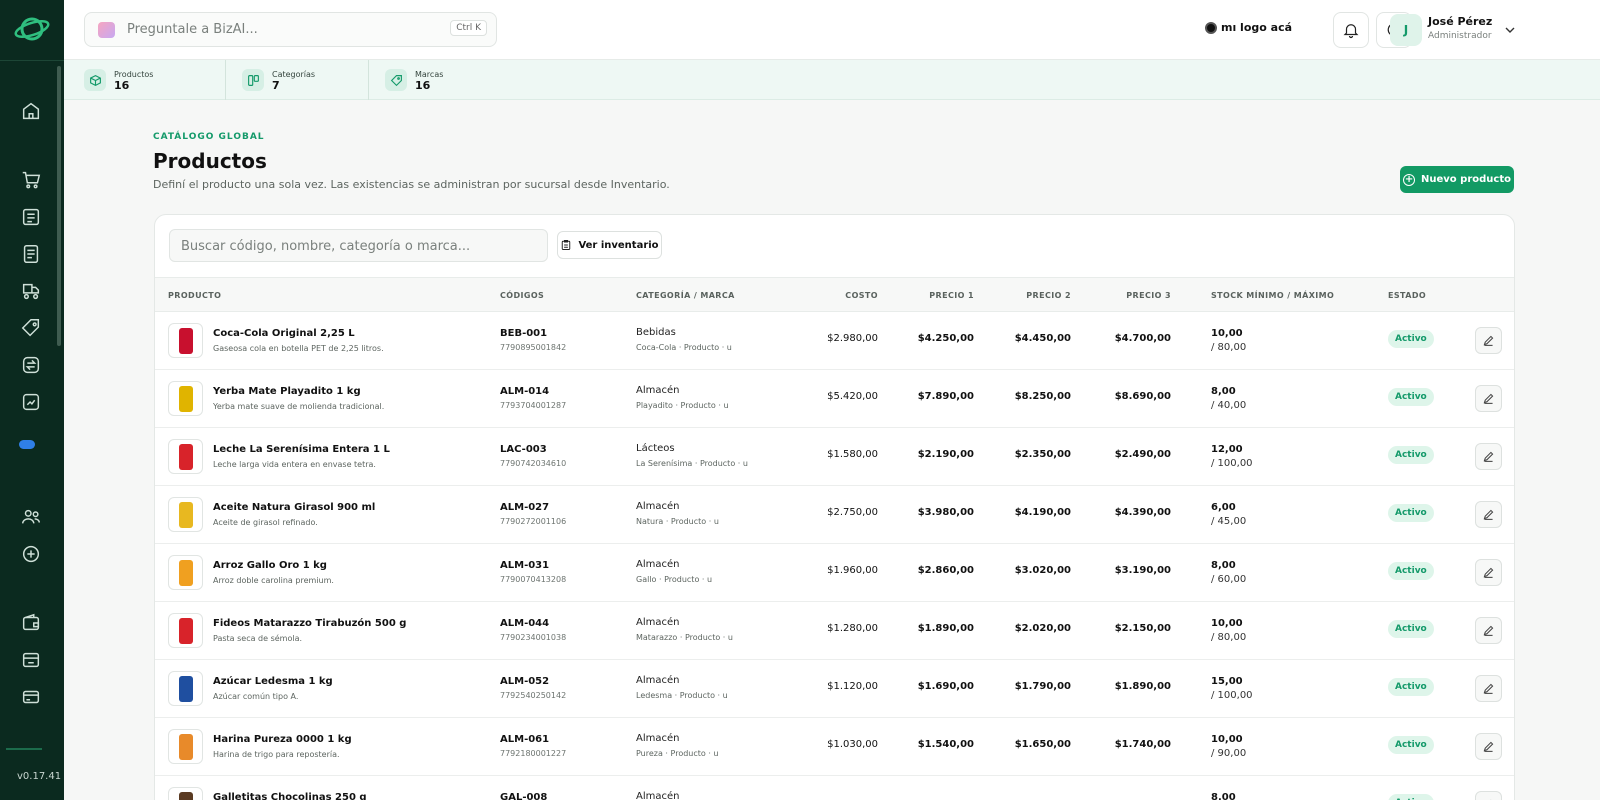 The image size is (1600, 800). I want to click on col-category: CATEGORÍA / MARCA, so click(685, 295).